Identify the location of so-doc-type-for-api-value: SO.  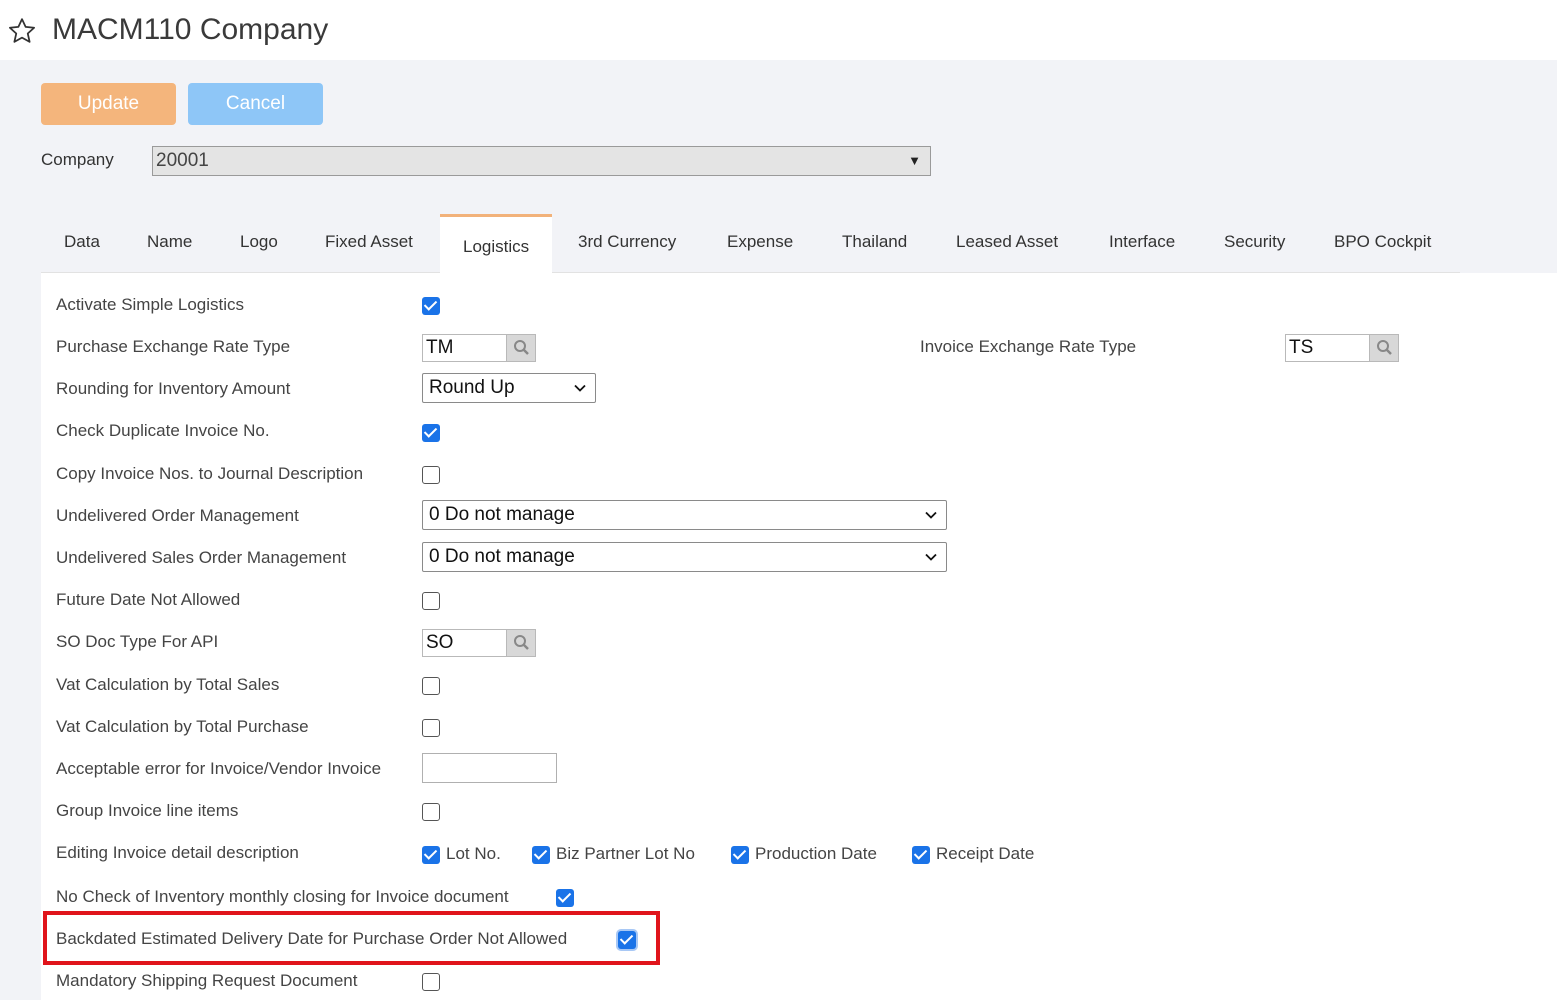
(440, 642).